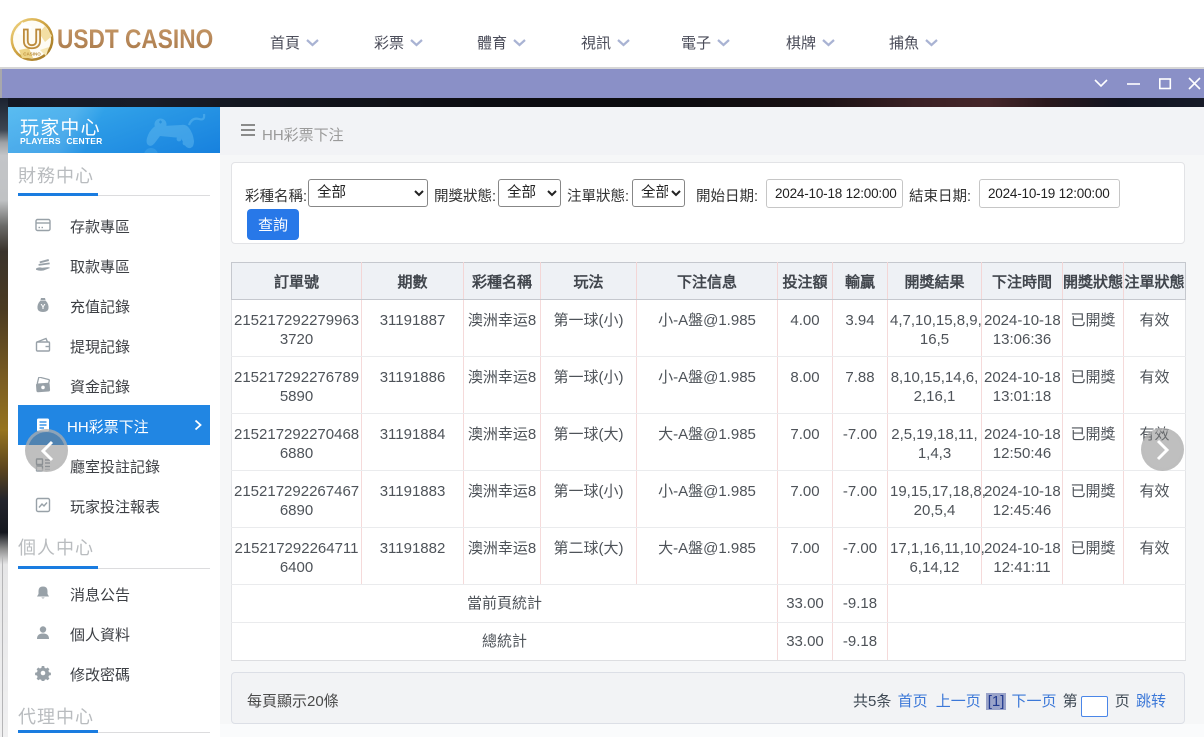 The width and height of the screenshot is (1204, 737). Describe the element at coordinates (32, 54) in the screenshot. I see `svg-text: CASINO` at that location.